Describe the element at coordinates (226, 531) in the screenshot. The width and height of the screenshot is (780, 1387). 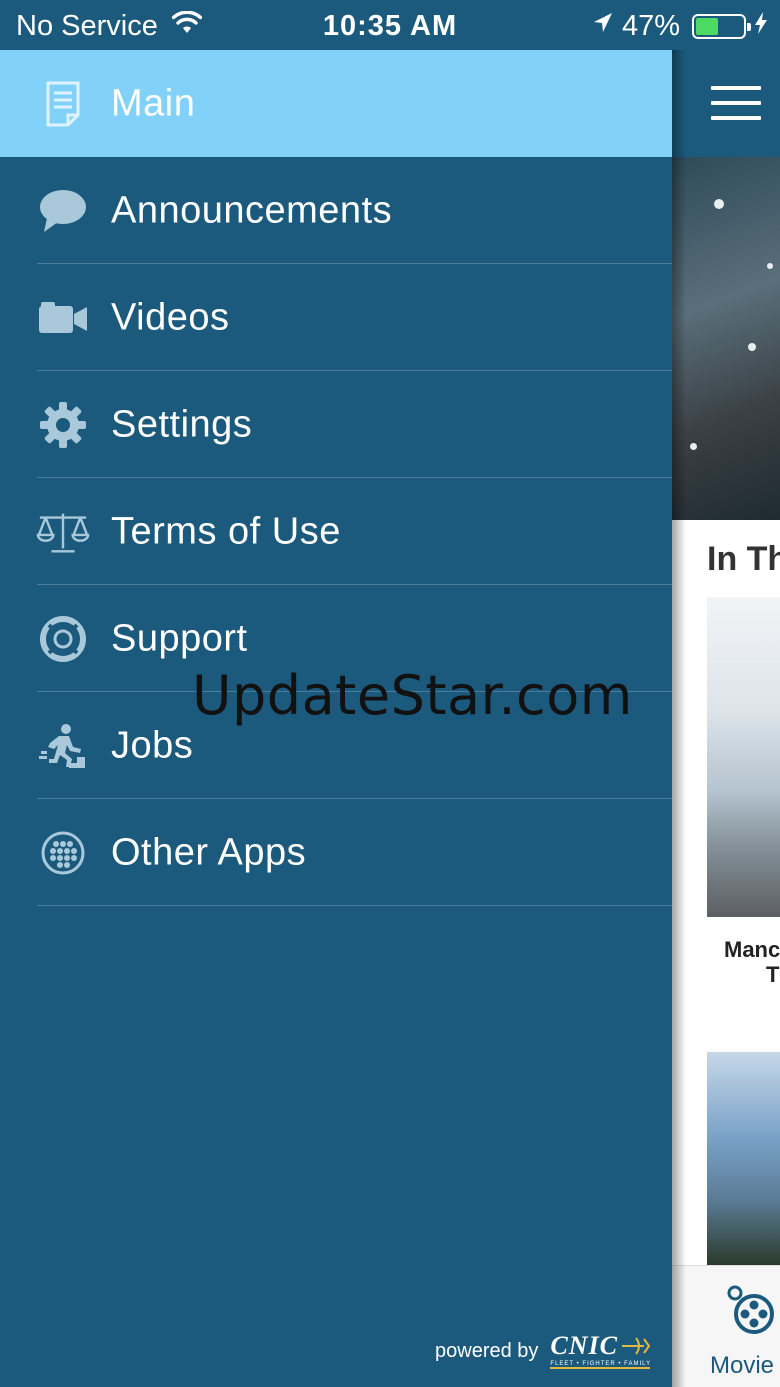
I see `menu-item-label: Terms of Use` at that location.